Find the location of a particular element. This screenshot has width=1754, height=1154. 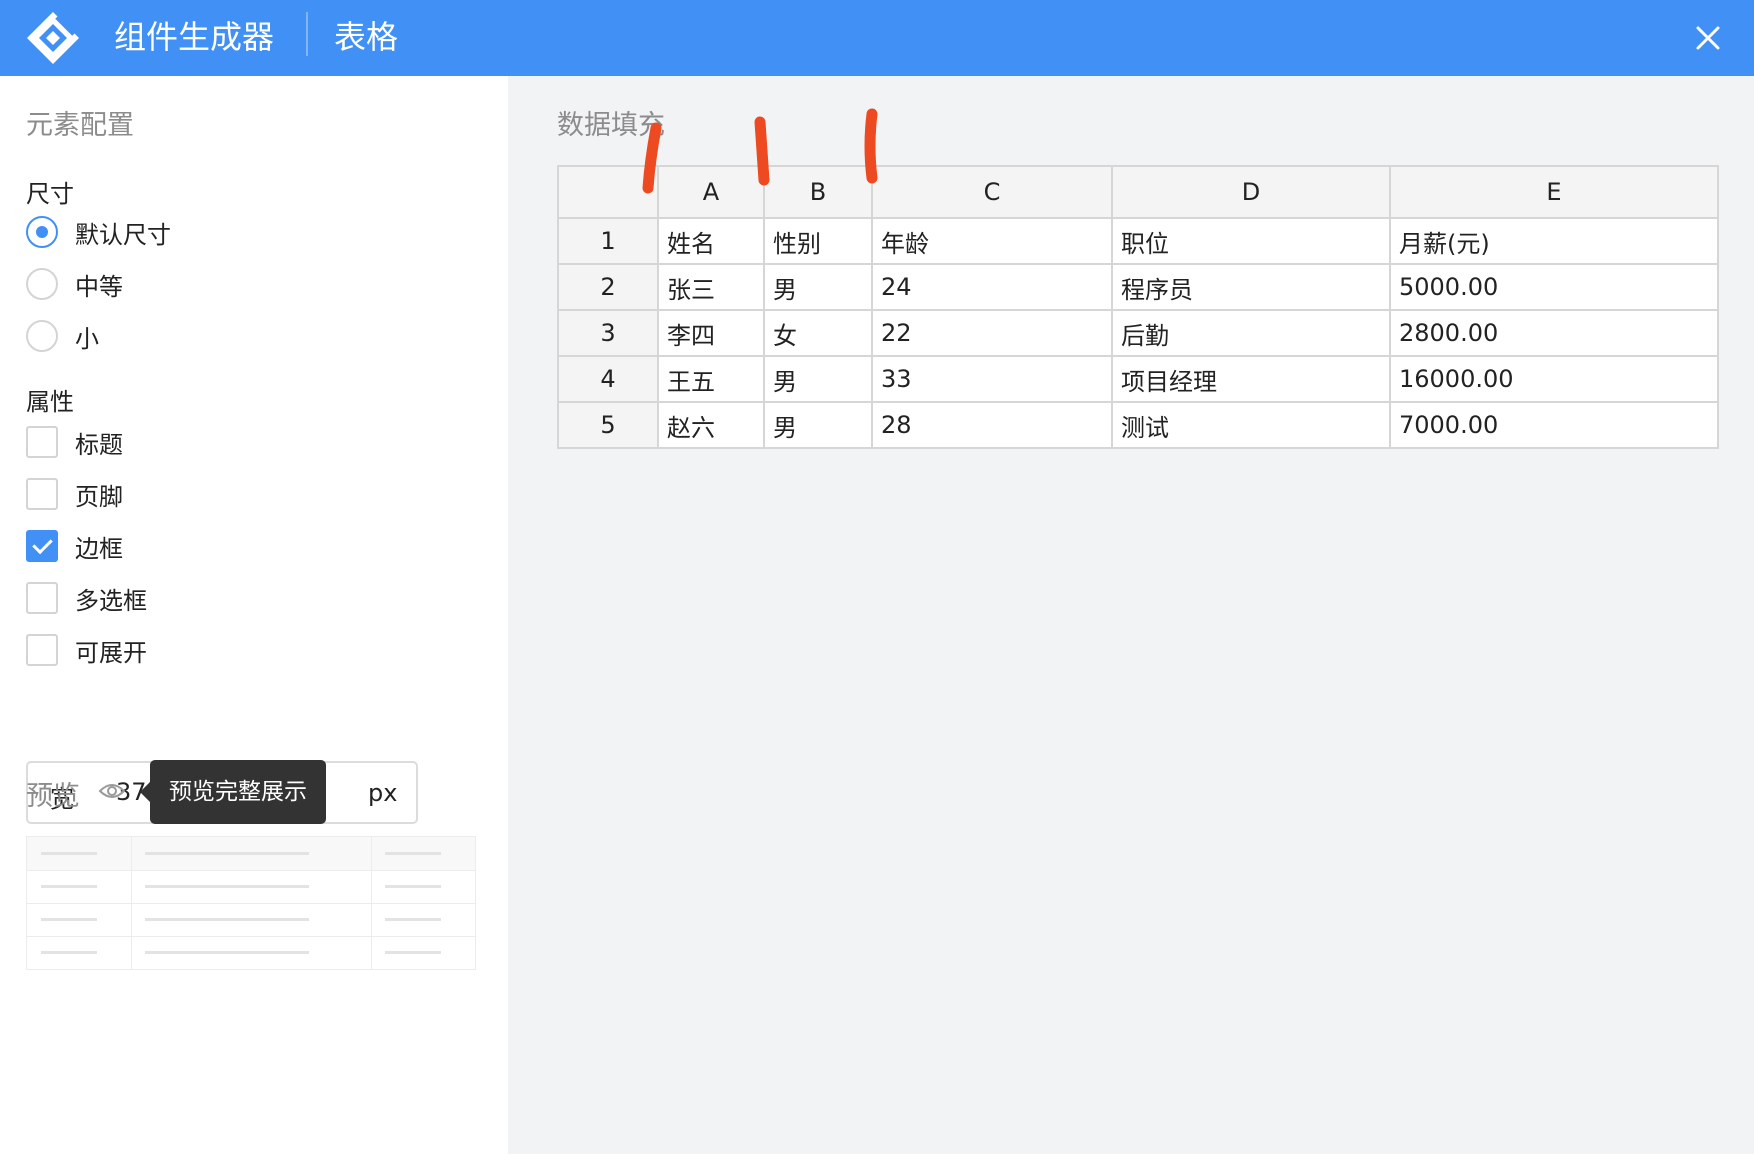

table-row: 5 赵六 男 28 测试 7000.00 is located at coordinates (1138, 425).